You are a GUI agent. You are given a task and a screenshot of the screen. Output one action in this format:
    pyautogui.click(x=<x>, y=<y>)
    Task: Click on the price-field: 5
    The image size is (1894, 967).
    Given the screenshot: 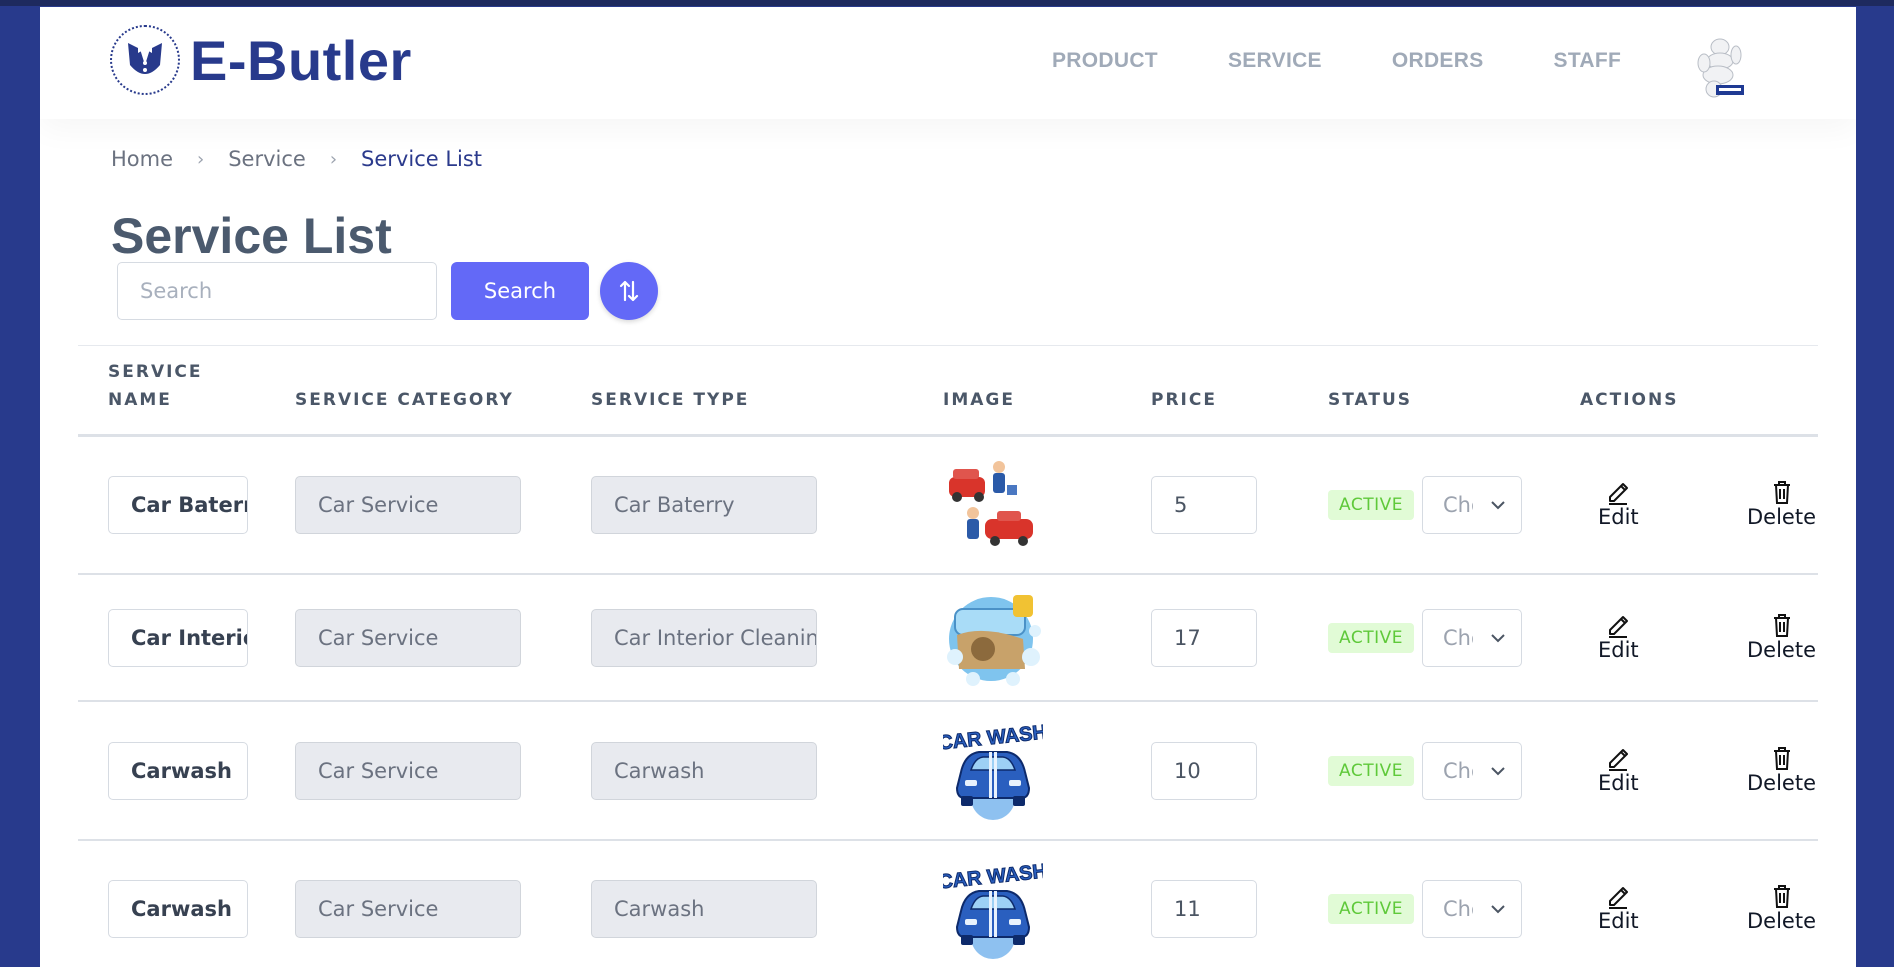 What is the action you would take?
    pyautogui.click(x=1204, y=505)
    